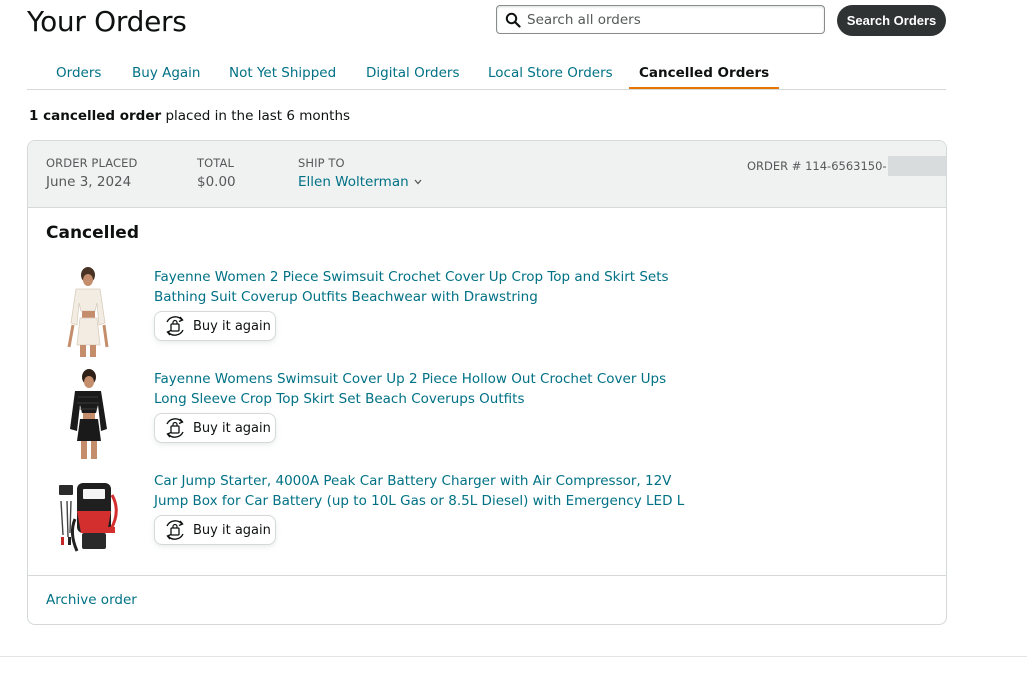  I want to click on card-divider, so click(487, 575).